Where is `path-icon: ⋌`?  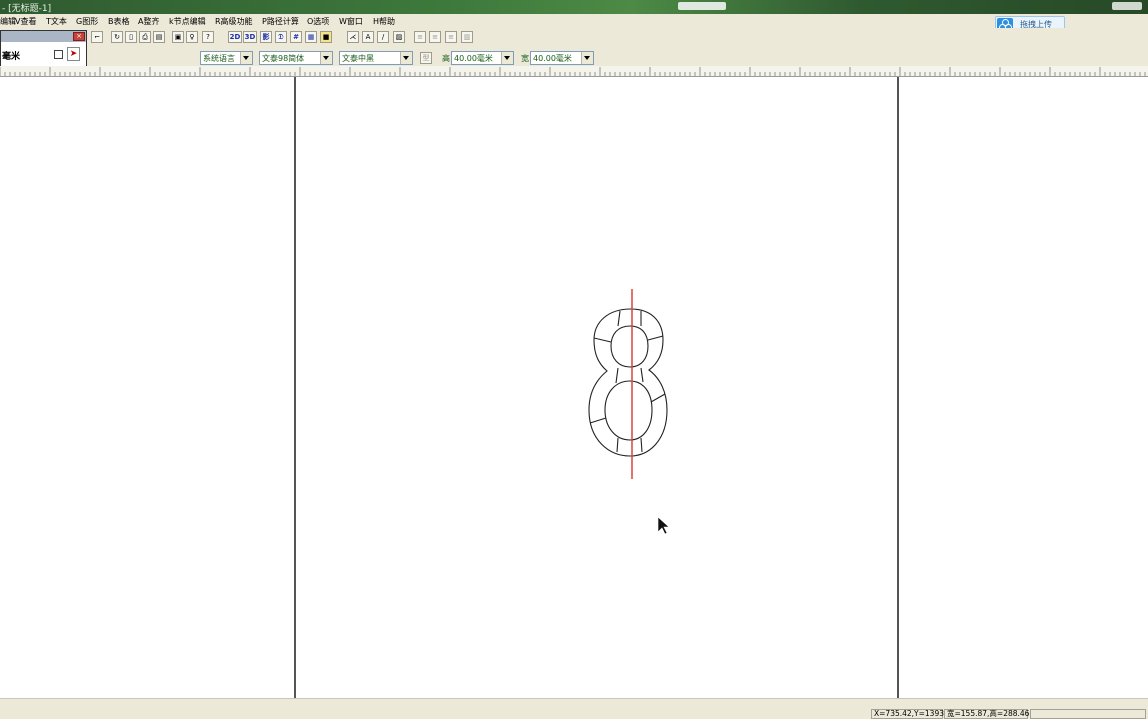 path-icon: ⋌ is located at coordinates (353, 37).